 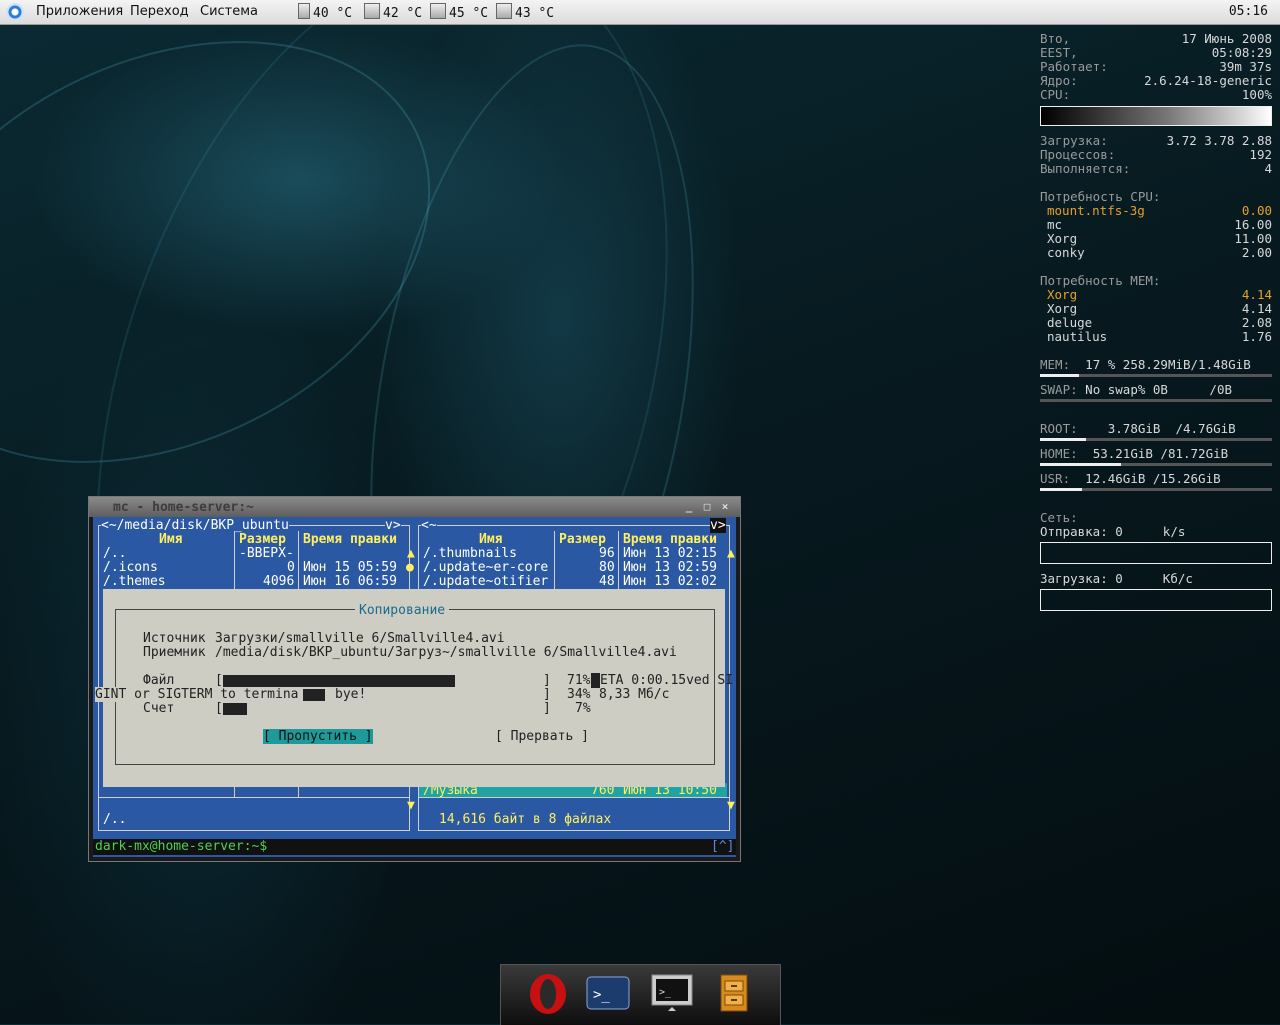 What do you see at coordinates (79, 11) in the screenshot?
I see `menu-applications: Приложения` at bounding box center [79, 11].